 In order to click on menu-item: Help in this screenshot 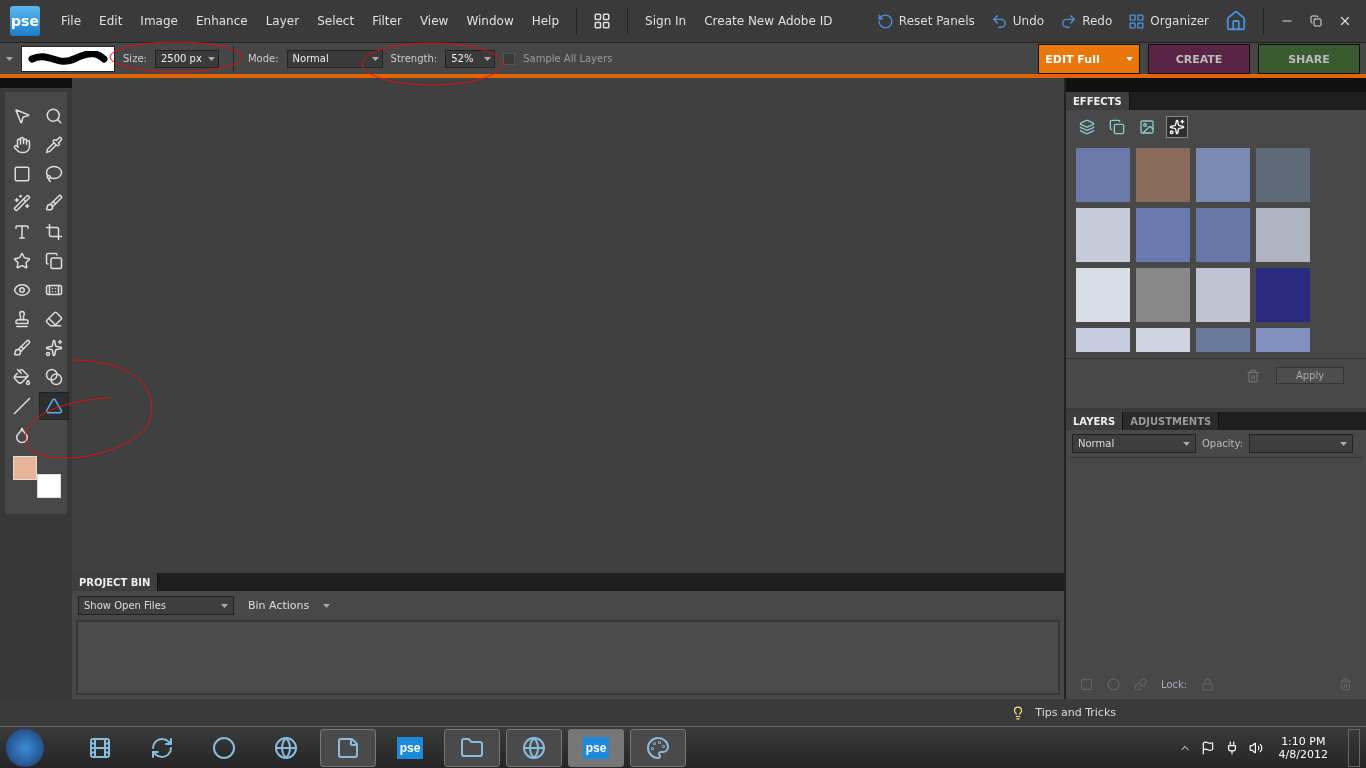, I will do `click(545, 21)`.